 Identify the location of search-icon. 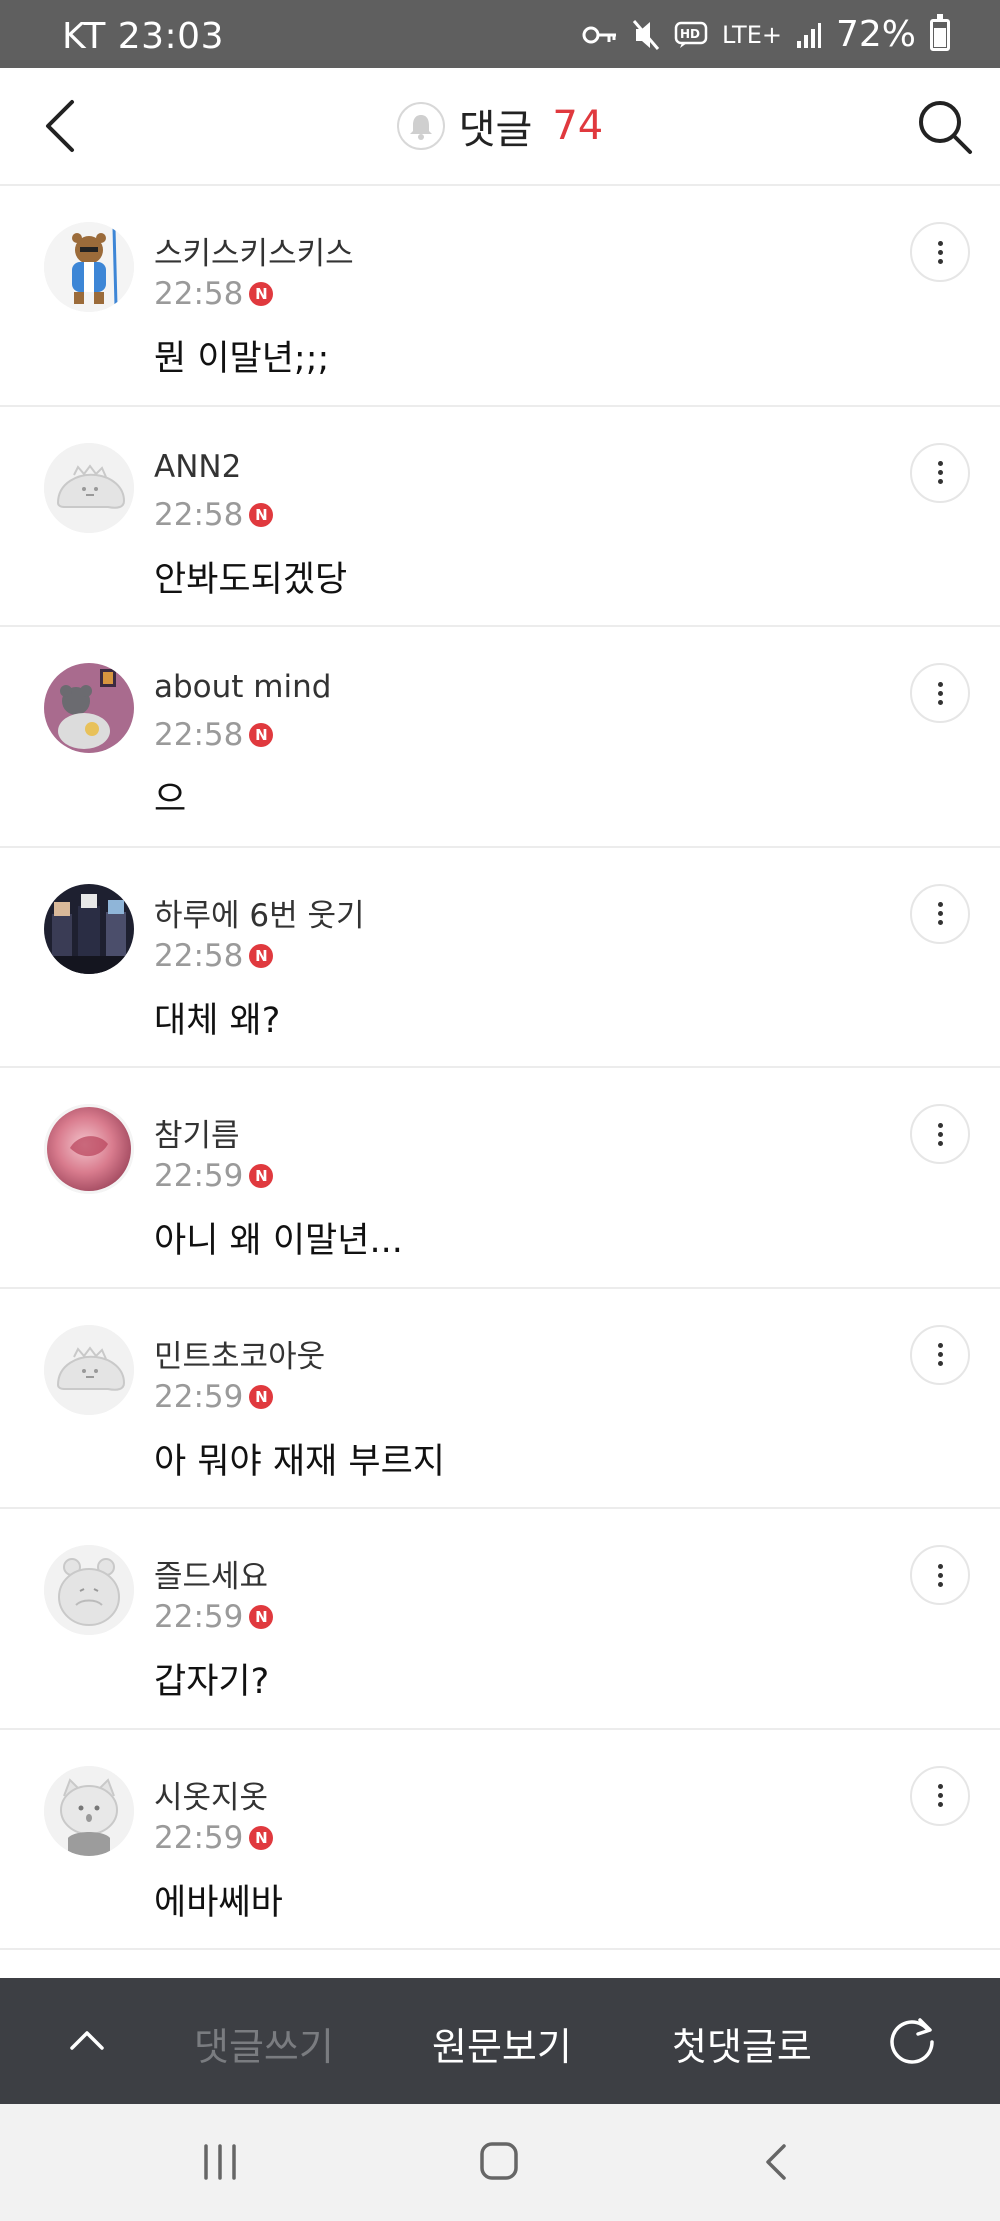
(945, 127).